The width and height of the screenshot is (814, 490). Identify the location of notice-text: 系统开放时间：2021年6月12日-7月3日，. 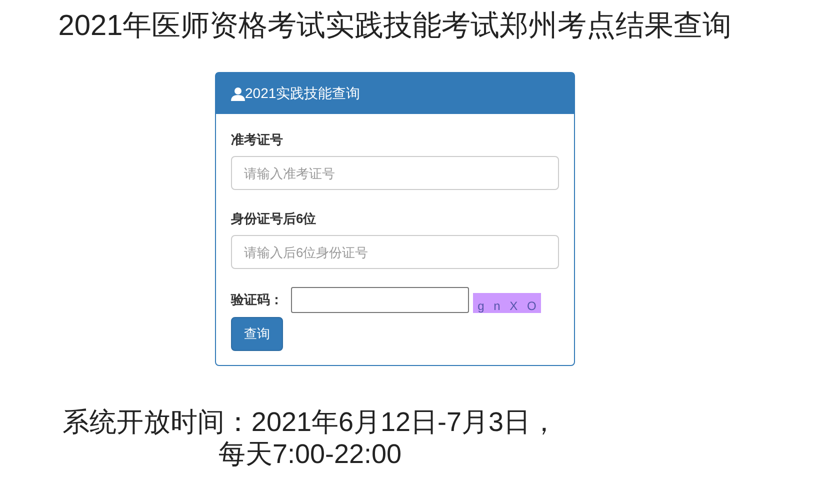
(310, 422).